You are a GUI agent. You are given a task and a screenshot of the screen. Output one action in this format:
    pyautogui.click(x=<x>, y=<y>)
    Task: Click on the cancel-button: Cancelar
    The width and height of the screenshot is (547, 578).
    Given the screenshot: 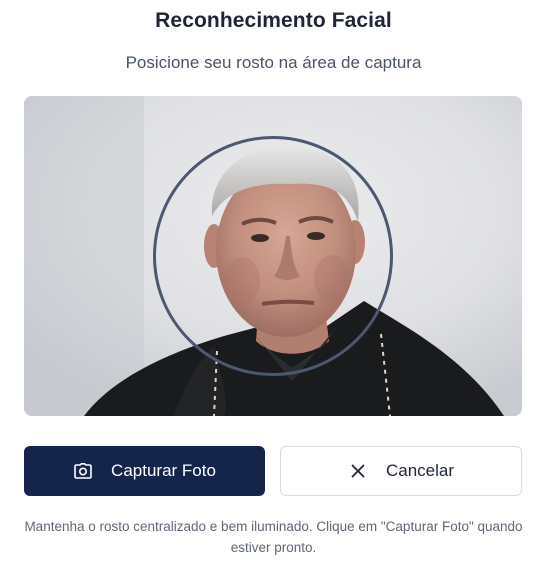 What is the action you would take?
    pyautogui.click(x=401, y=471)
    